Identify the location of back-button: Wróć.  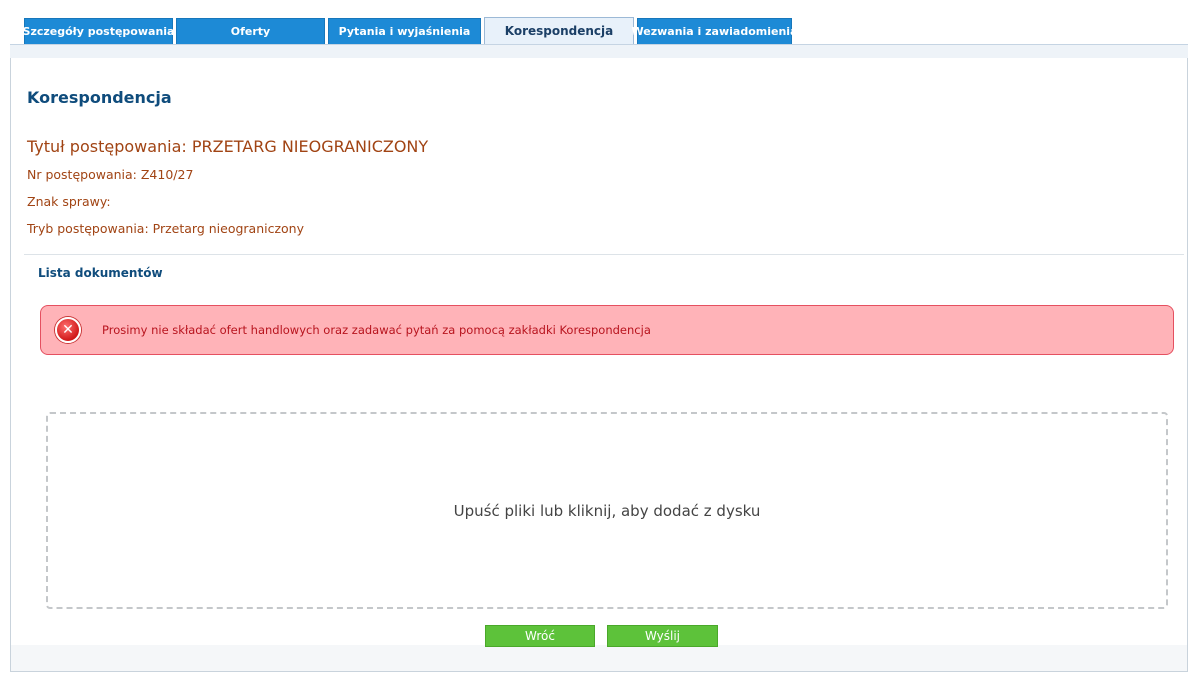
(540, 636).